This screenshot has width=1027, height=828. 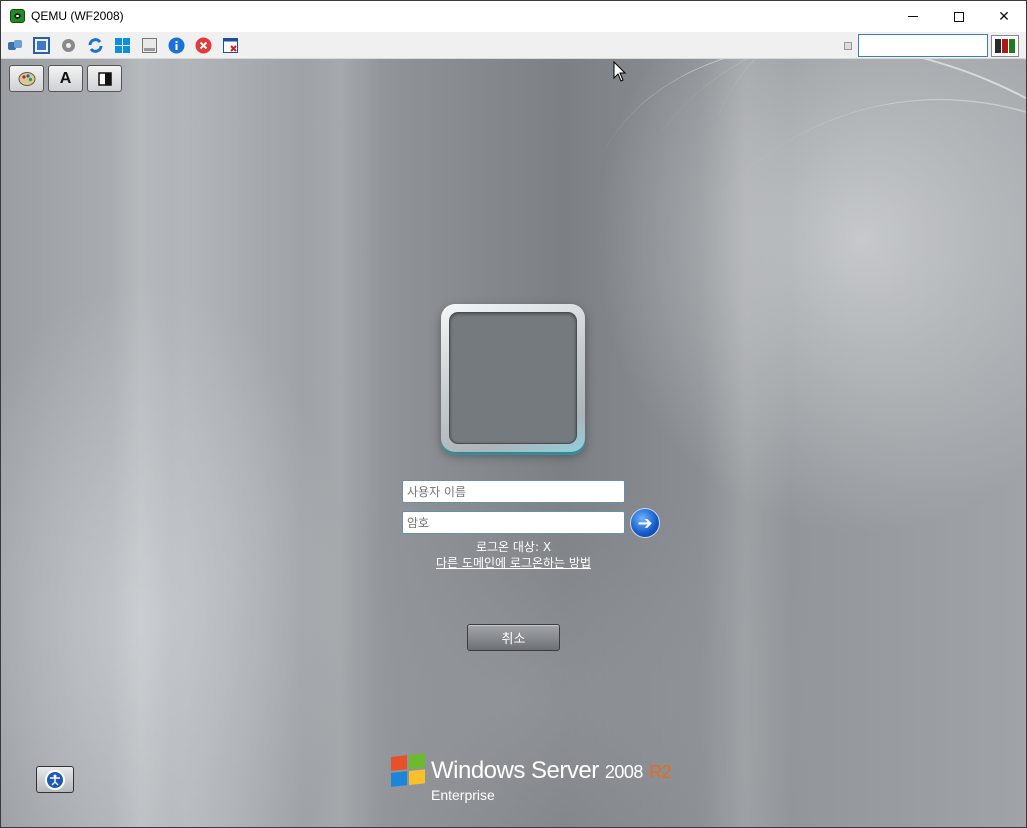 I want to click on fullscreen-icon, so click(x=41, y=45).